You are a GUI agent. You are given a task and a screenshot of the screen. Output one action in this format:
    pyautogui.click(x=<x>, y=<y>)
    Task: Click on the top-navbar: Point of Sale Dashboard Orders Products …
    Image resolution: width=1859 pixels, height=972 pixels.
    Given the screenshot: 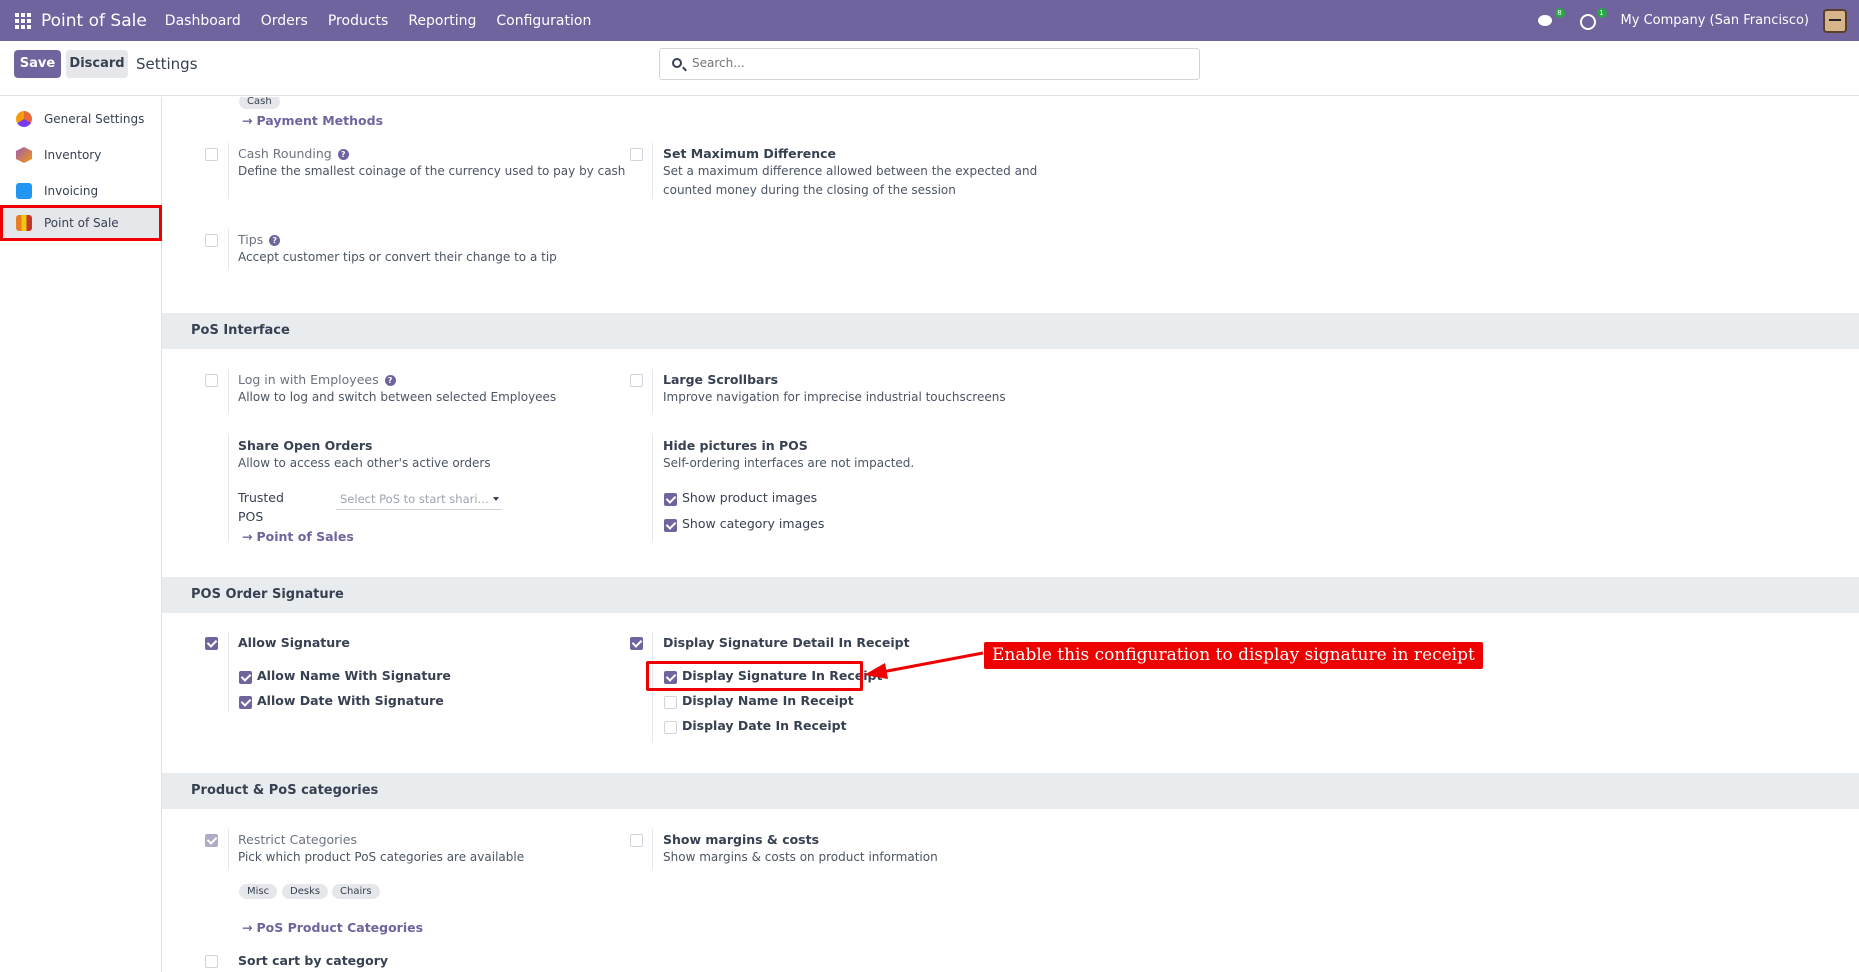 What is the action you would take?
    pyautogui.click(x=929, y=20)
    